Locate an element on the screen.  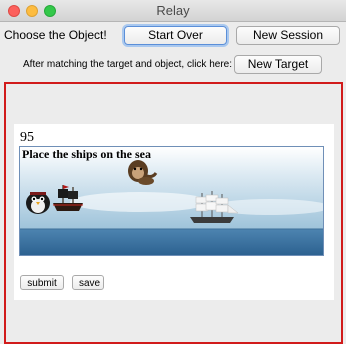
new-target-button: New Target is located at coordinates (278, 64).